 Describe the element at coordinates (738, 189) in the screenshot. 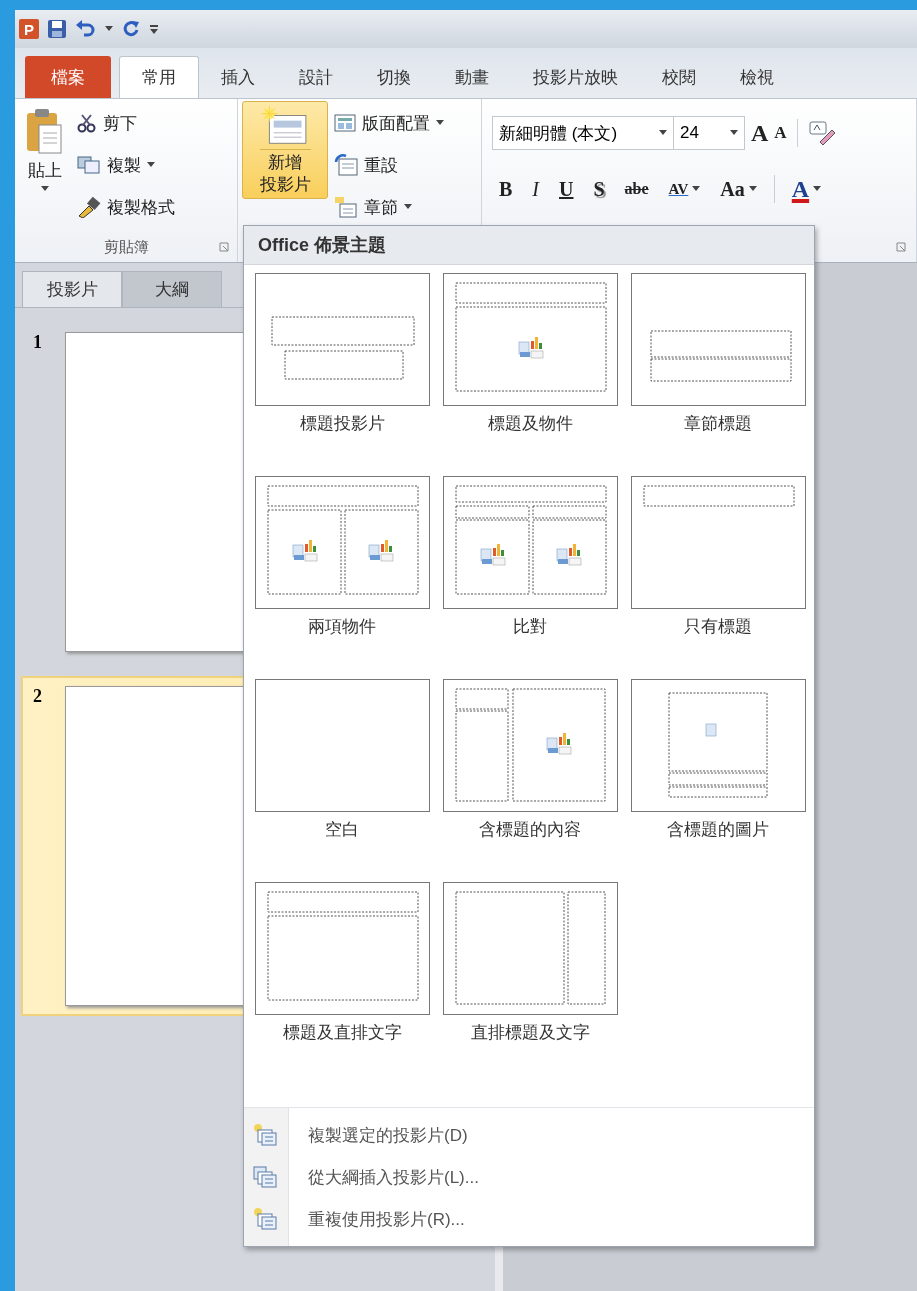

I see `format-button: Aa` at that location.